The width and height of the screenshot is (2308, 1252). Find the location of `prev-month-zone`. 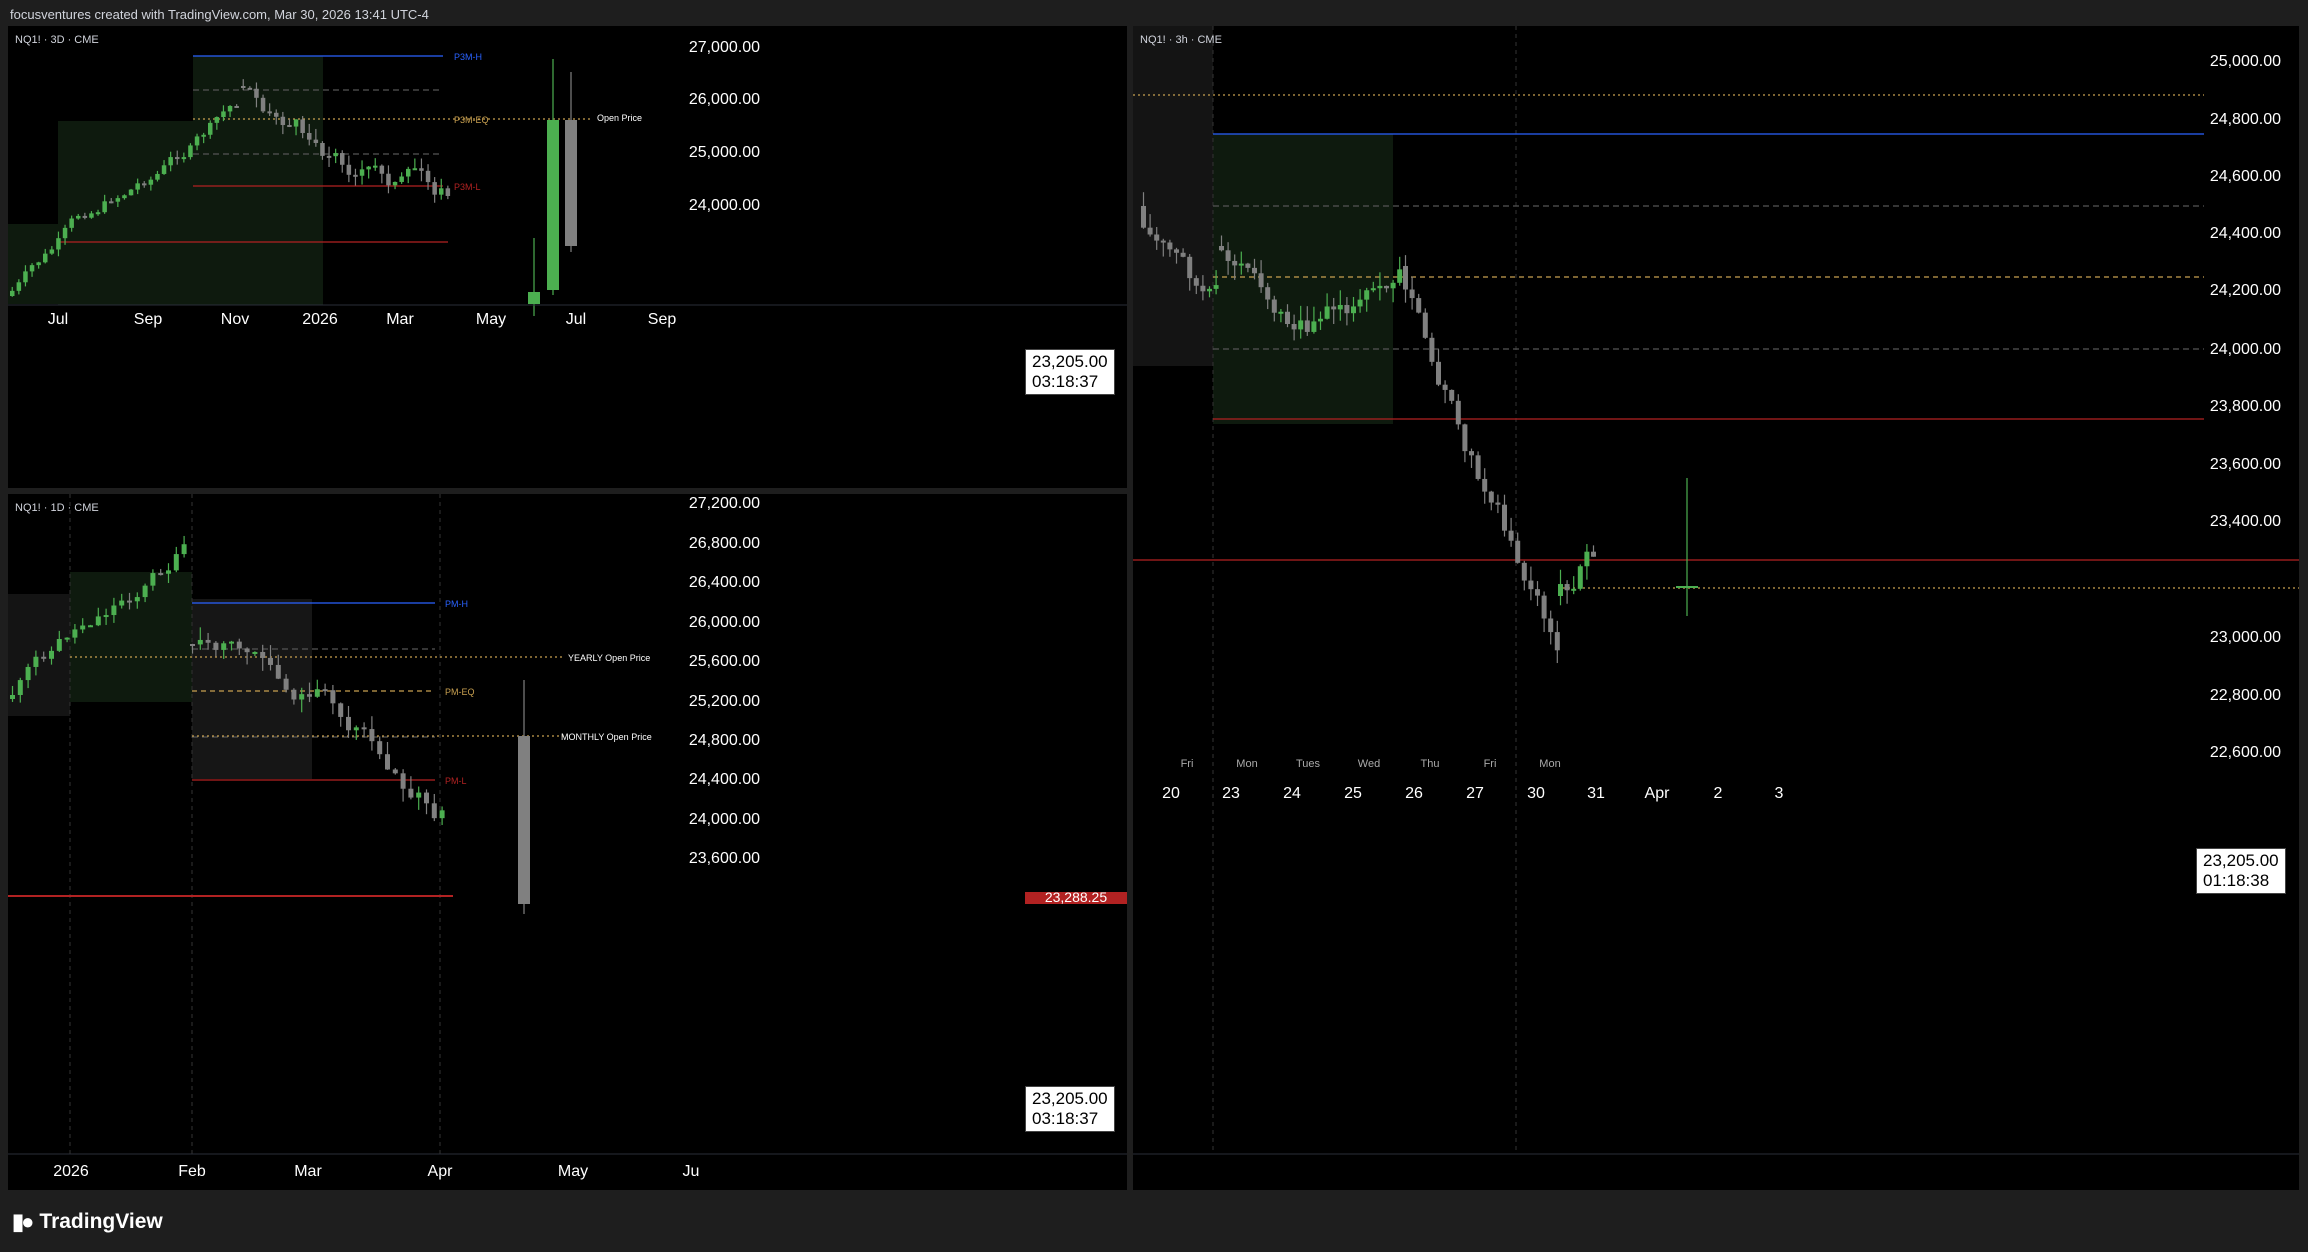

prev-month-zone is located at coordinates (131, 637).